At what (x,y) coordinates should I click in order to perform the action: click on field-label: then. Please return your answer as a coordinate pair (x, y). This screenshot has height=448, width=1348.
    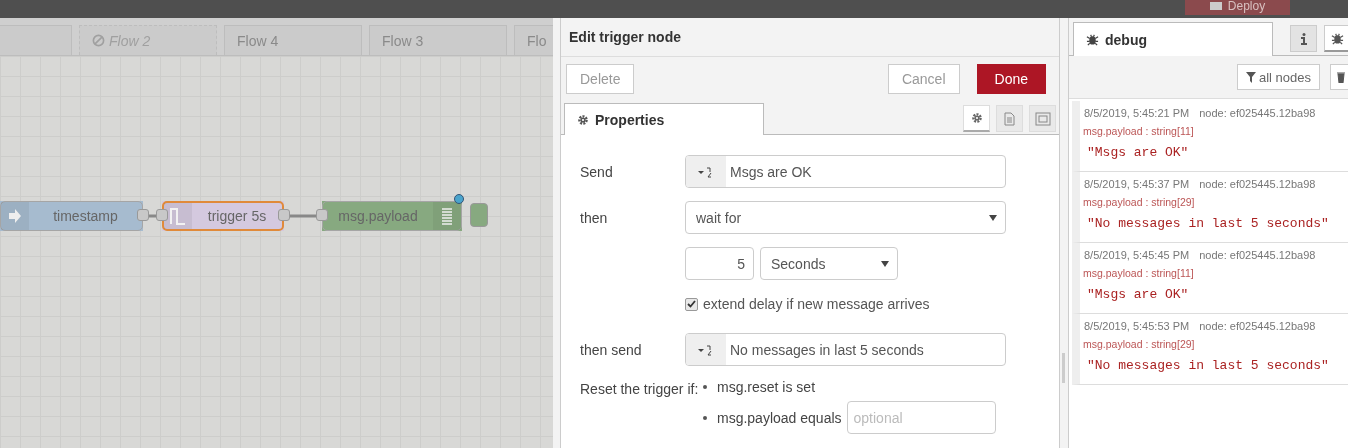
    Looking at the image, I should click on (594, 217).